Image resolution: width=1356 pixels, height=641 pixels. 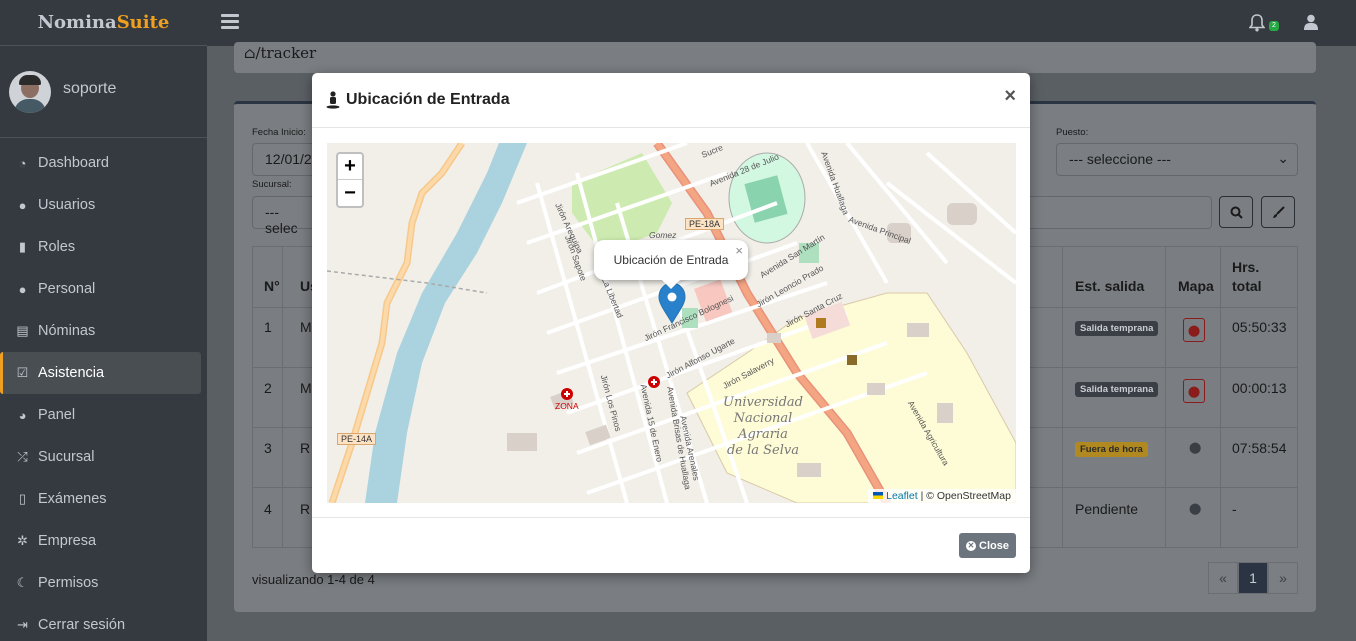 I want to click on search-field, so click(x=1117, y=212).